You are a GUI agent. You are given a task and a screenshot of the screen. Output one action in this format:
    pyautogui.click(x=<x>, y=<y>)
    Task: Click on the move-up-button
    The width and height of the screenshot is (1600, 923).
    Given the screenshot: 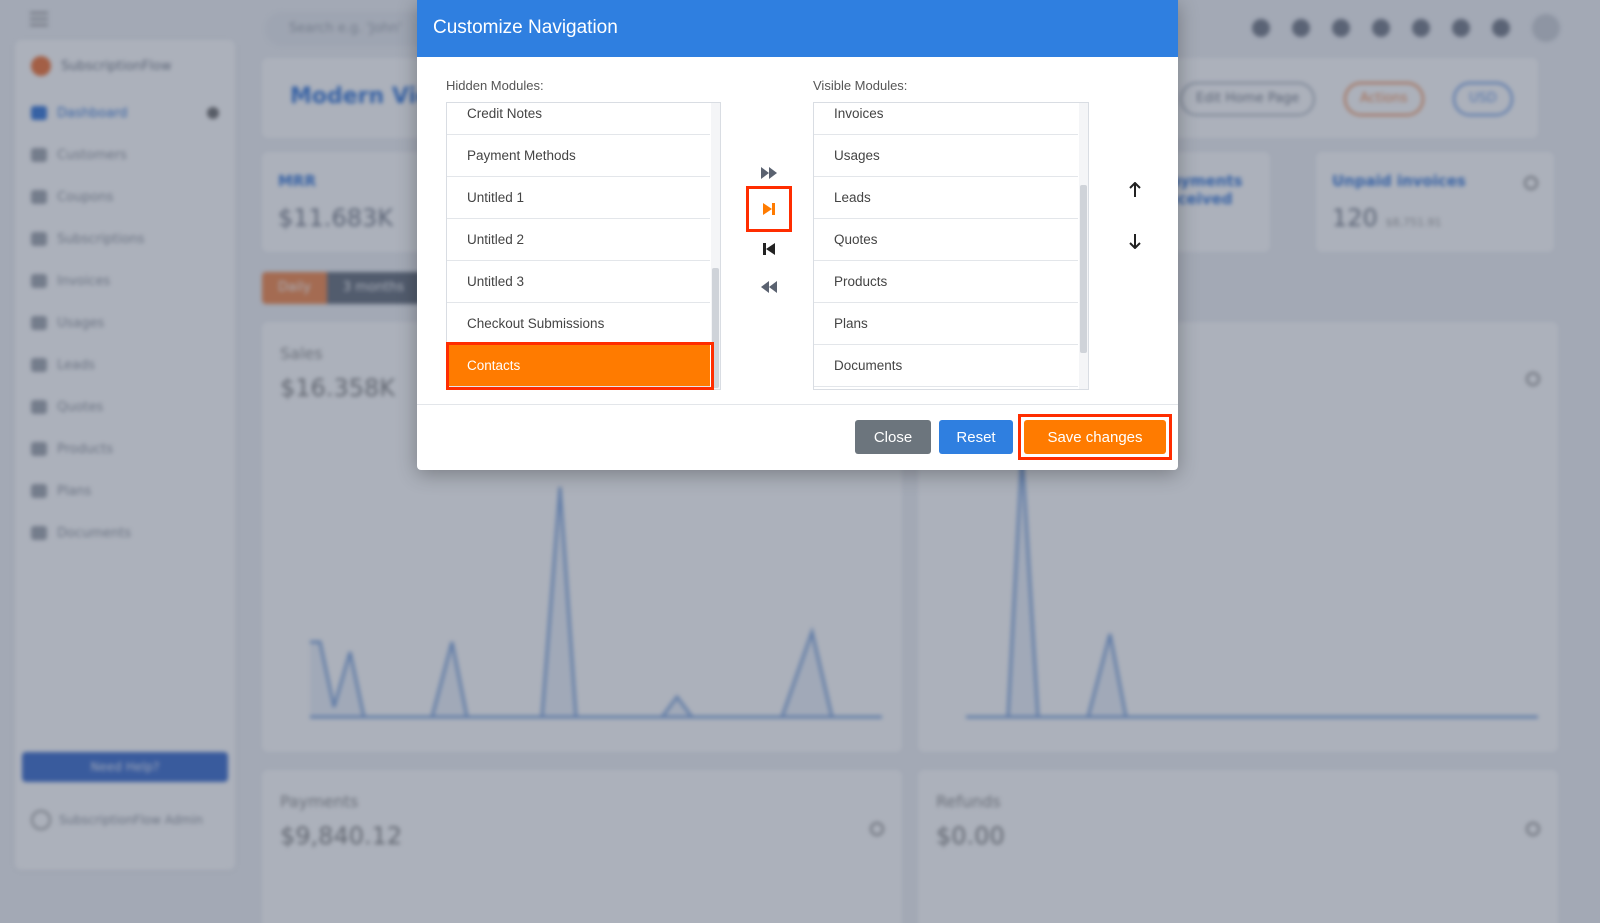 What is the action you would take?
    pyautogui.click(x=1135, y=190)
    